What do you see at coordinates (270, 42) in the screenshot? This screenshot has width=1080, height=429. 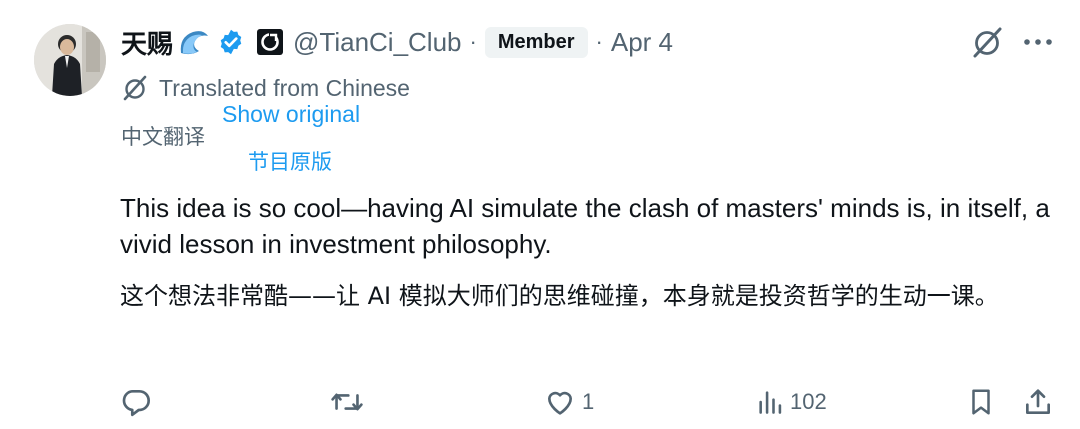 I see `affiliate-logo-icon` at bounding box center [270, 42].